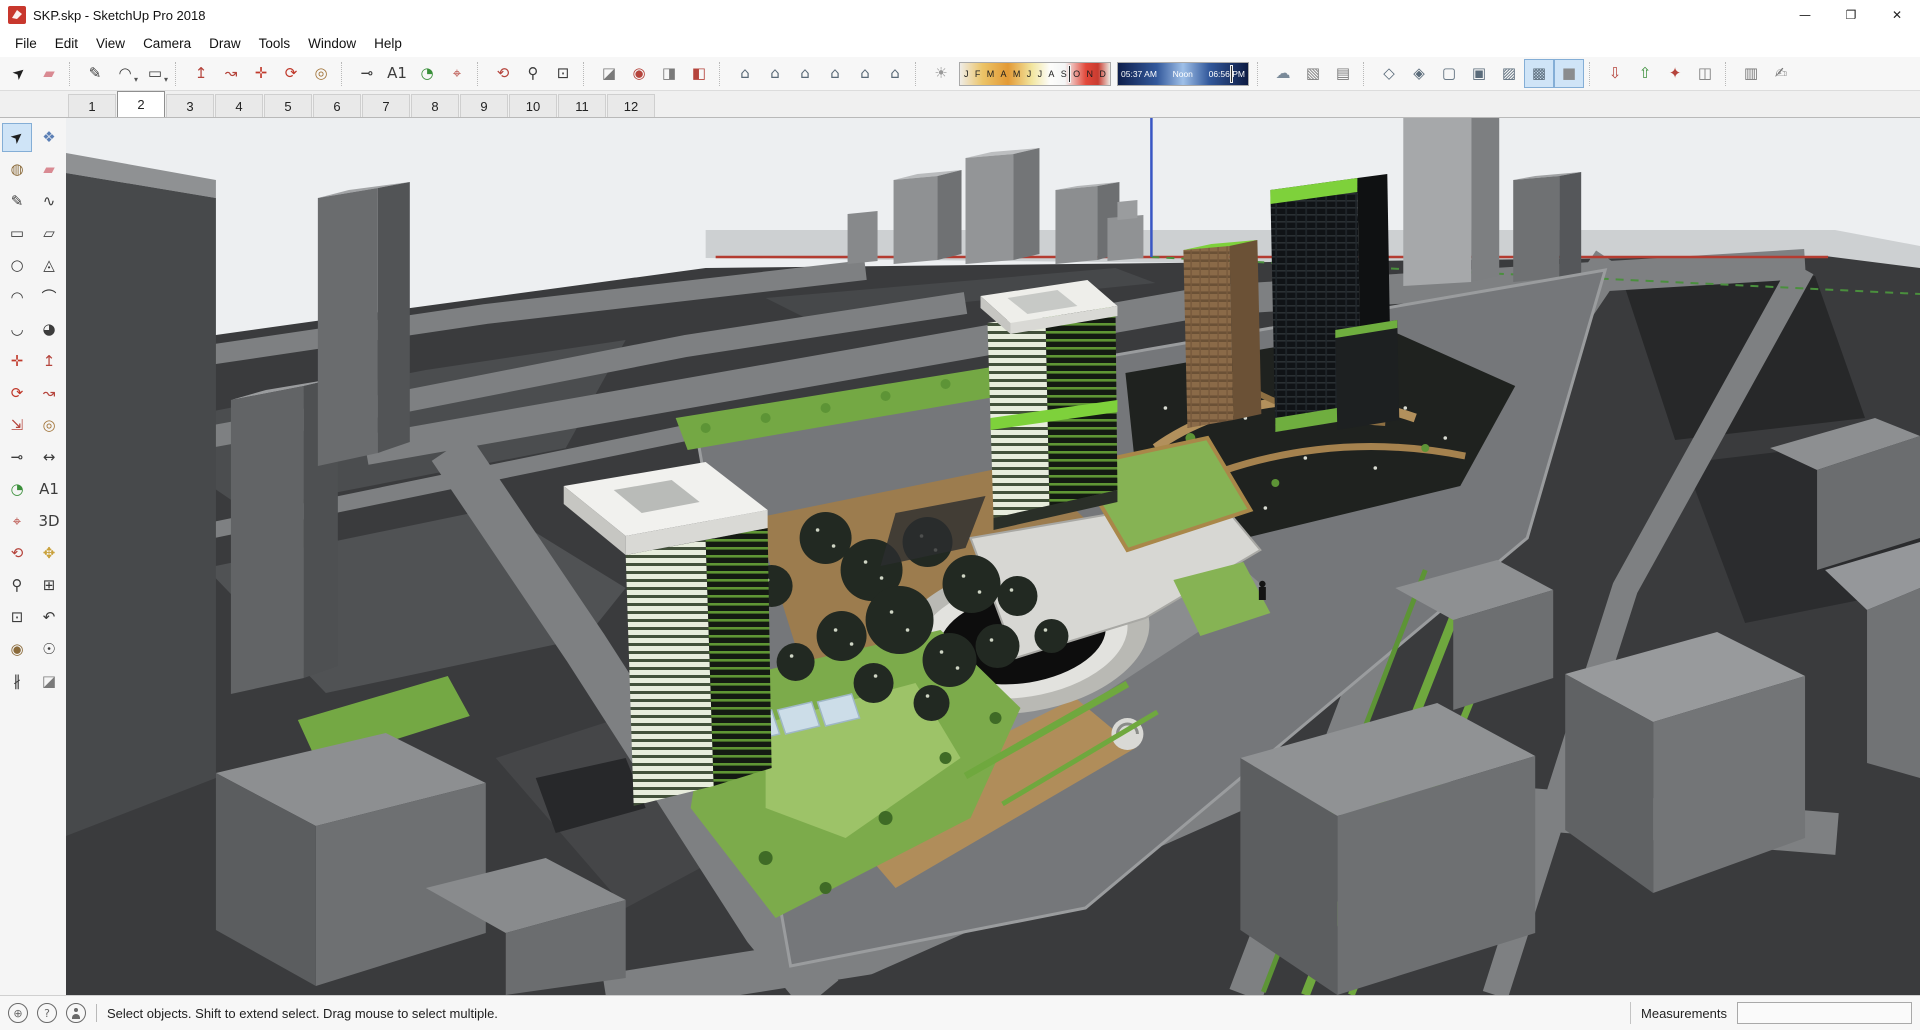 The width and height of the screenshot is (1920, 1030). I want to click on match-photo: ▧, so click(1313, 73).